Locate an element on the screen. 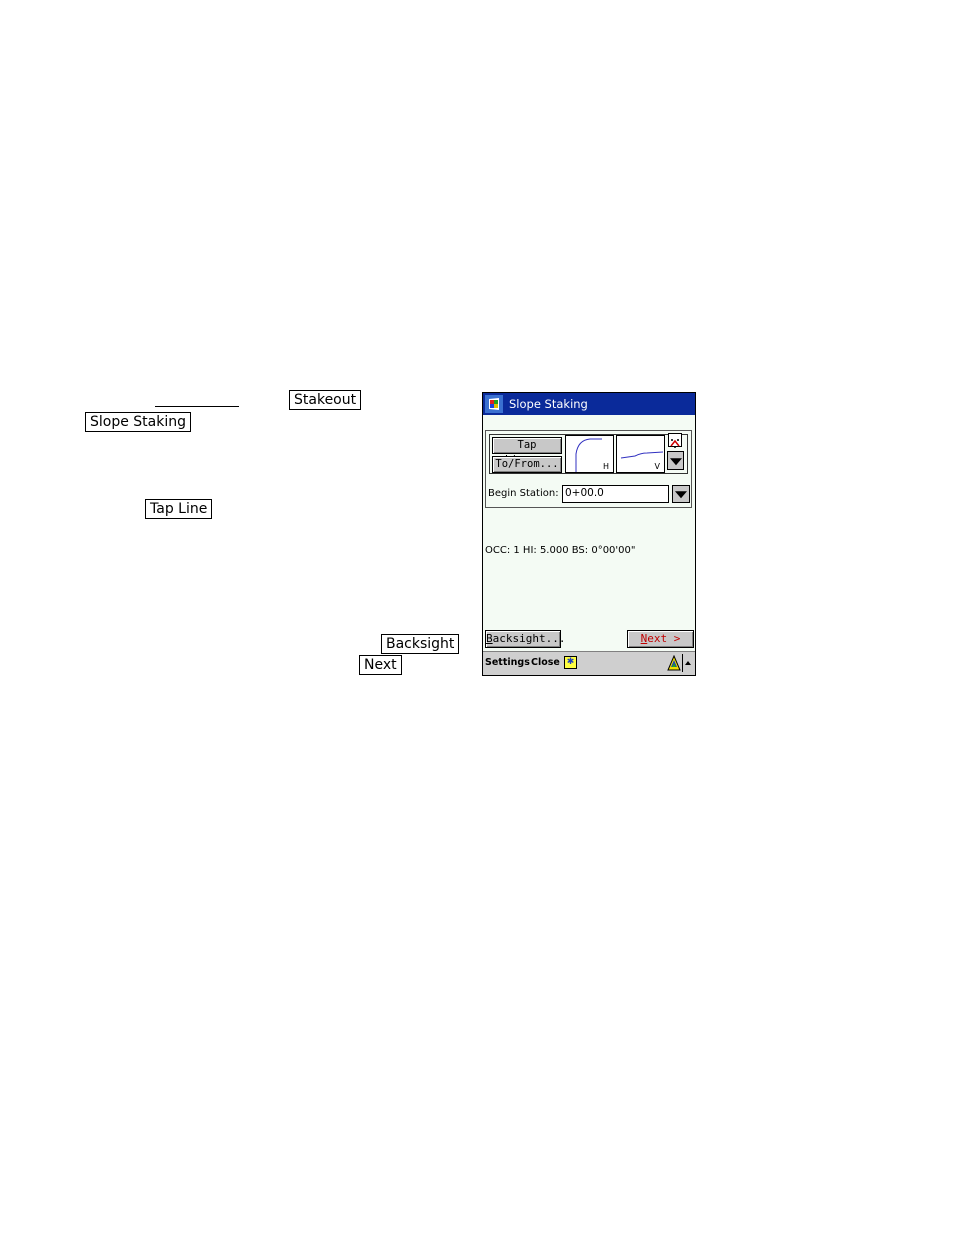  device-window: Slope Staking Tap Line... To/From... H V is located at coordinates (589, 534).